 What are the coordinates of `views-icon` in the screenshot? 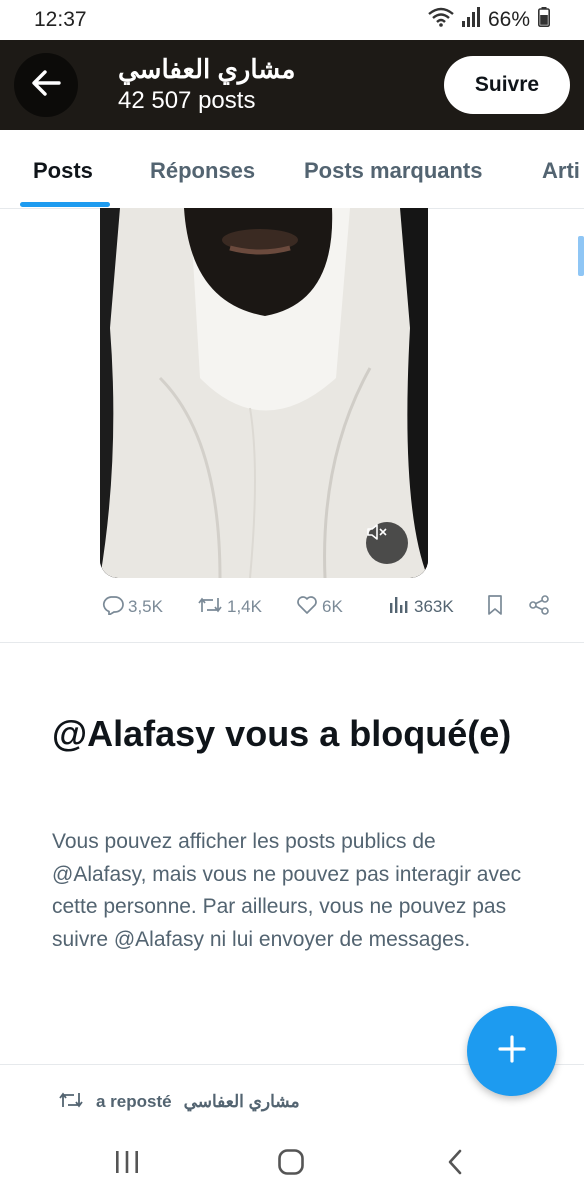 It's located at (399, 607).